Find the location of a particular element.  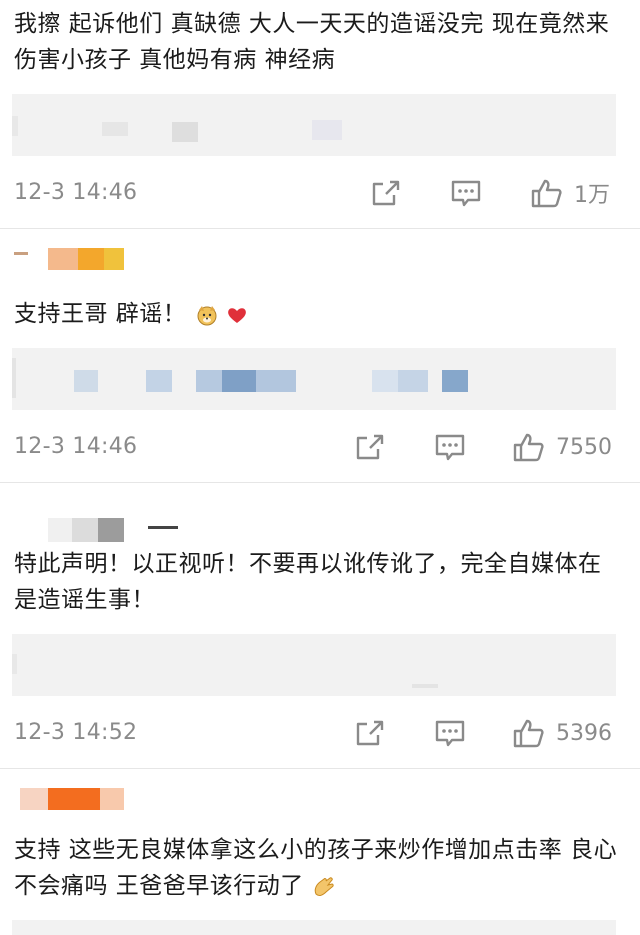

like-count: 1万 is located at coordinates (592, 195).